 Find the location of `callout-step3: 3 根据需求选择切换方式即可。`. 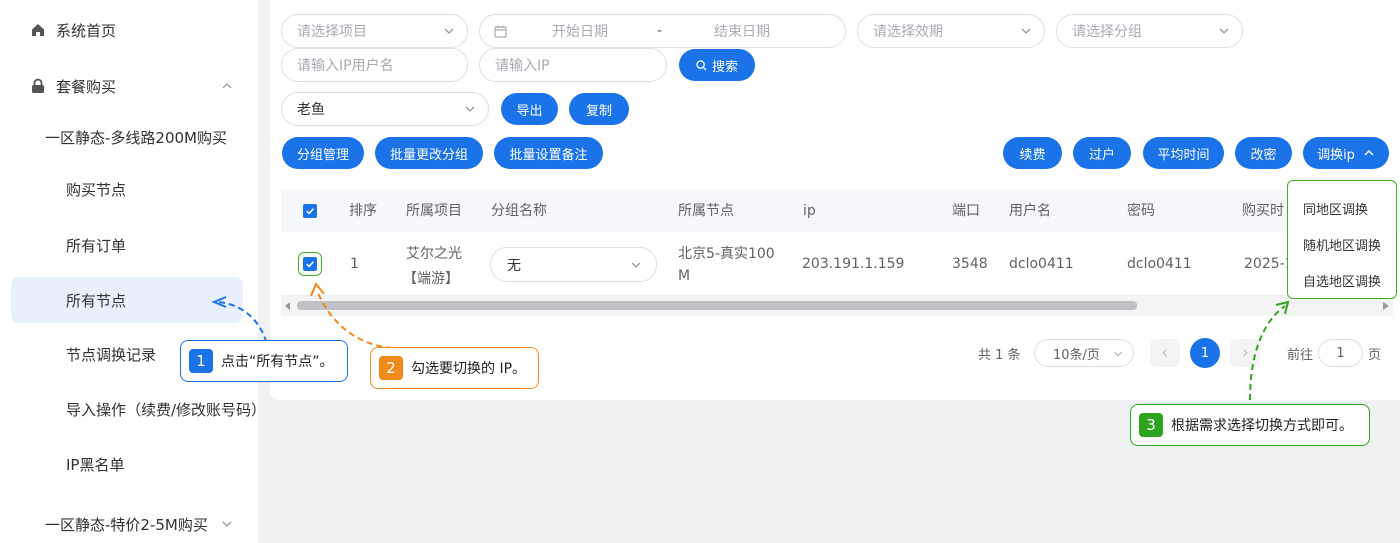

callout-step3: 3 根据需求选择切换方式即可。 is located at coordinates (1250, 425).